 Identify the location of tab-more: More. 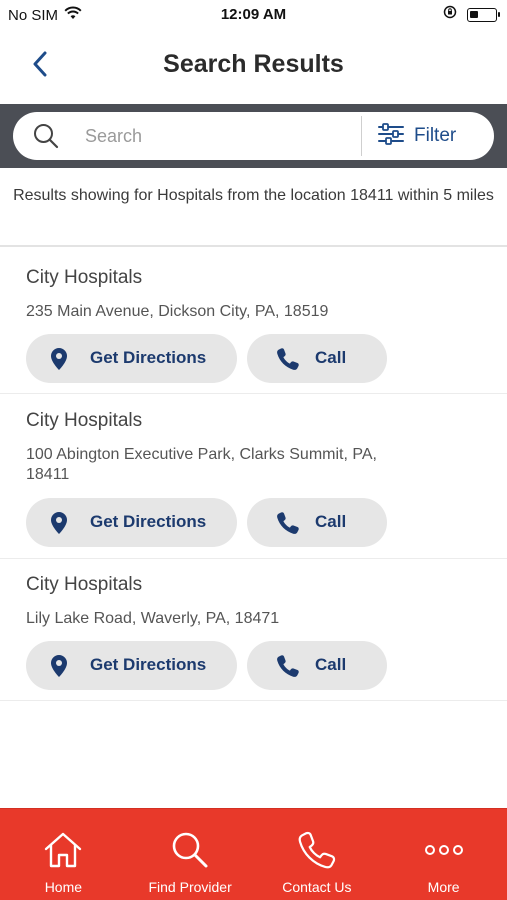
(443, 854).